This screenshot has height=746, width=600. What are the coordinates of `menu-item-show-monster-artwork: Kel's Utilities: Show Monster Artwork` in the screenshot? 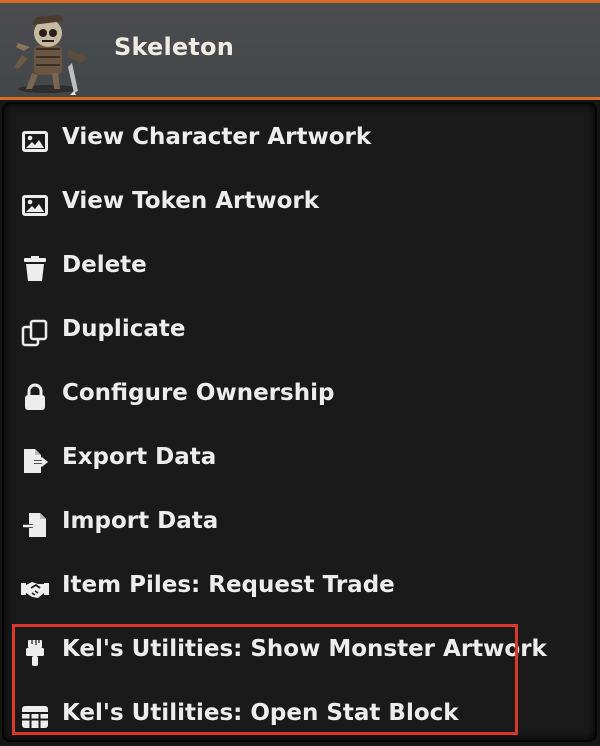 It's located at (301, 650).